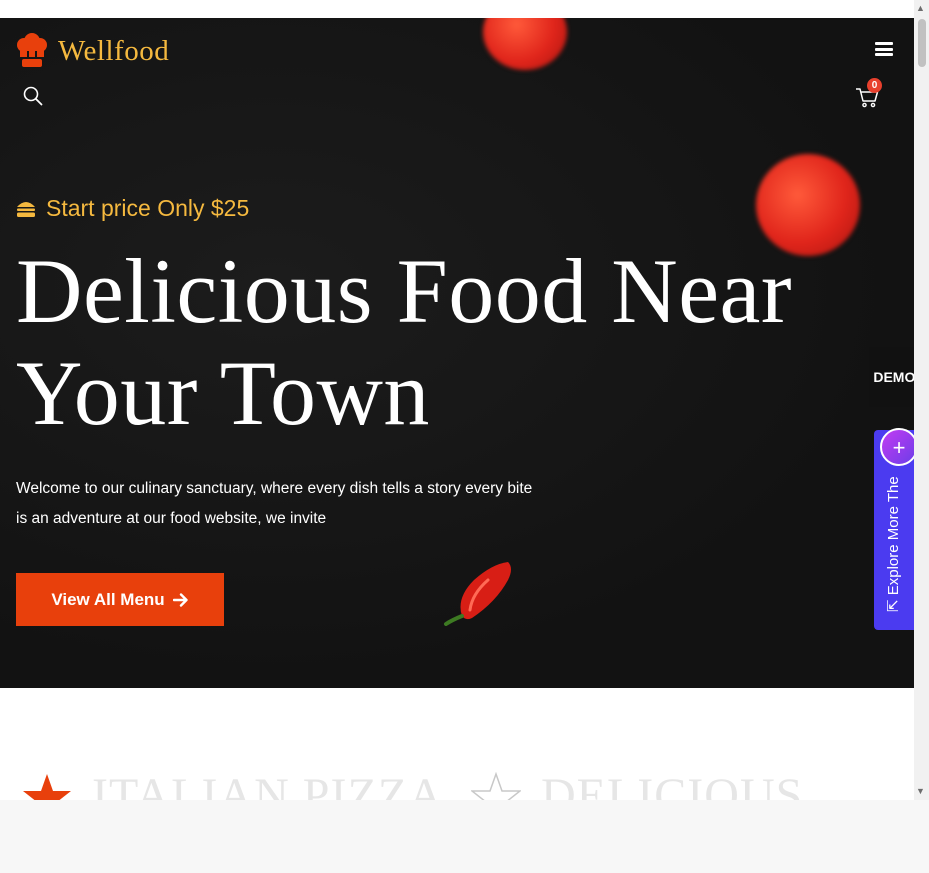 This screenshot has height=873, width=929. Describe the element at coordinates (477, 594) in the screenshot. I see `chili-pepper-decoration` at that location.